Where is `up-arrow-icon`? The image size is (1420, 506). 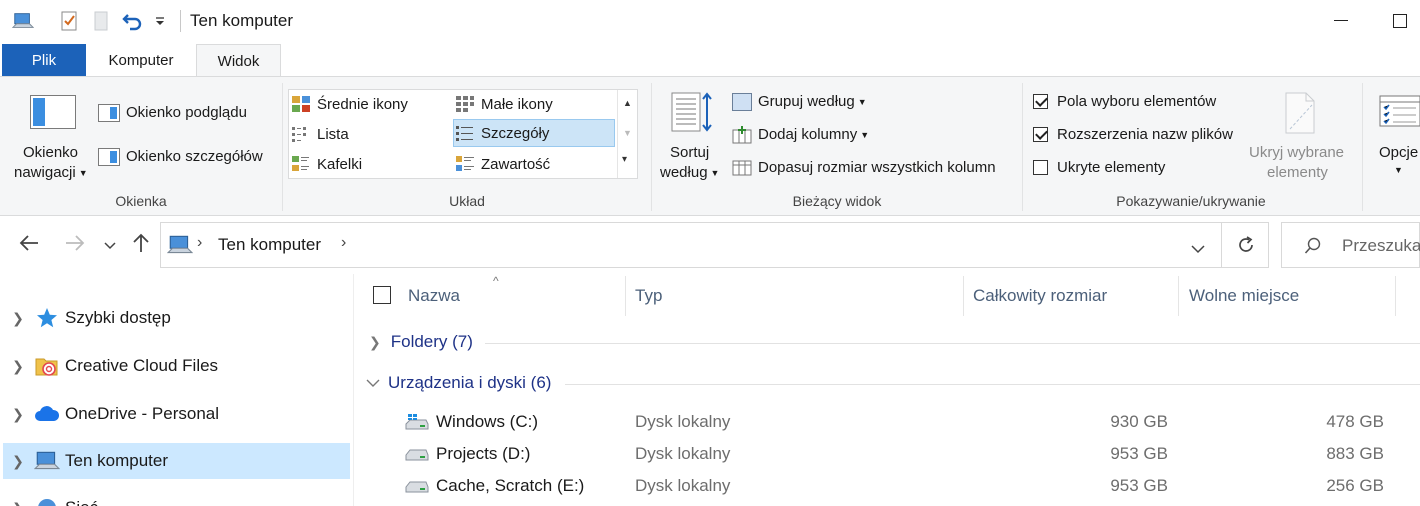 up-arrow-icon is located at coordinates (141, 245).